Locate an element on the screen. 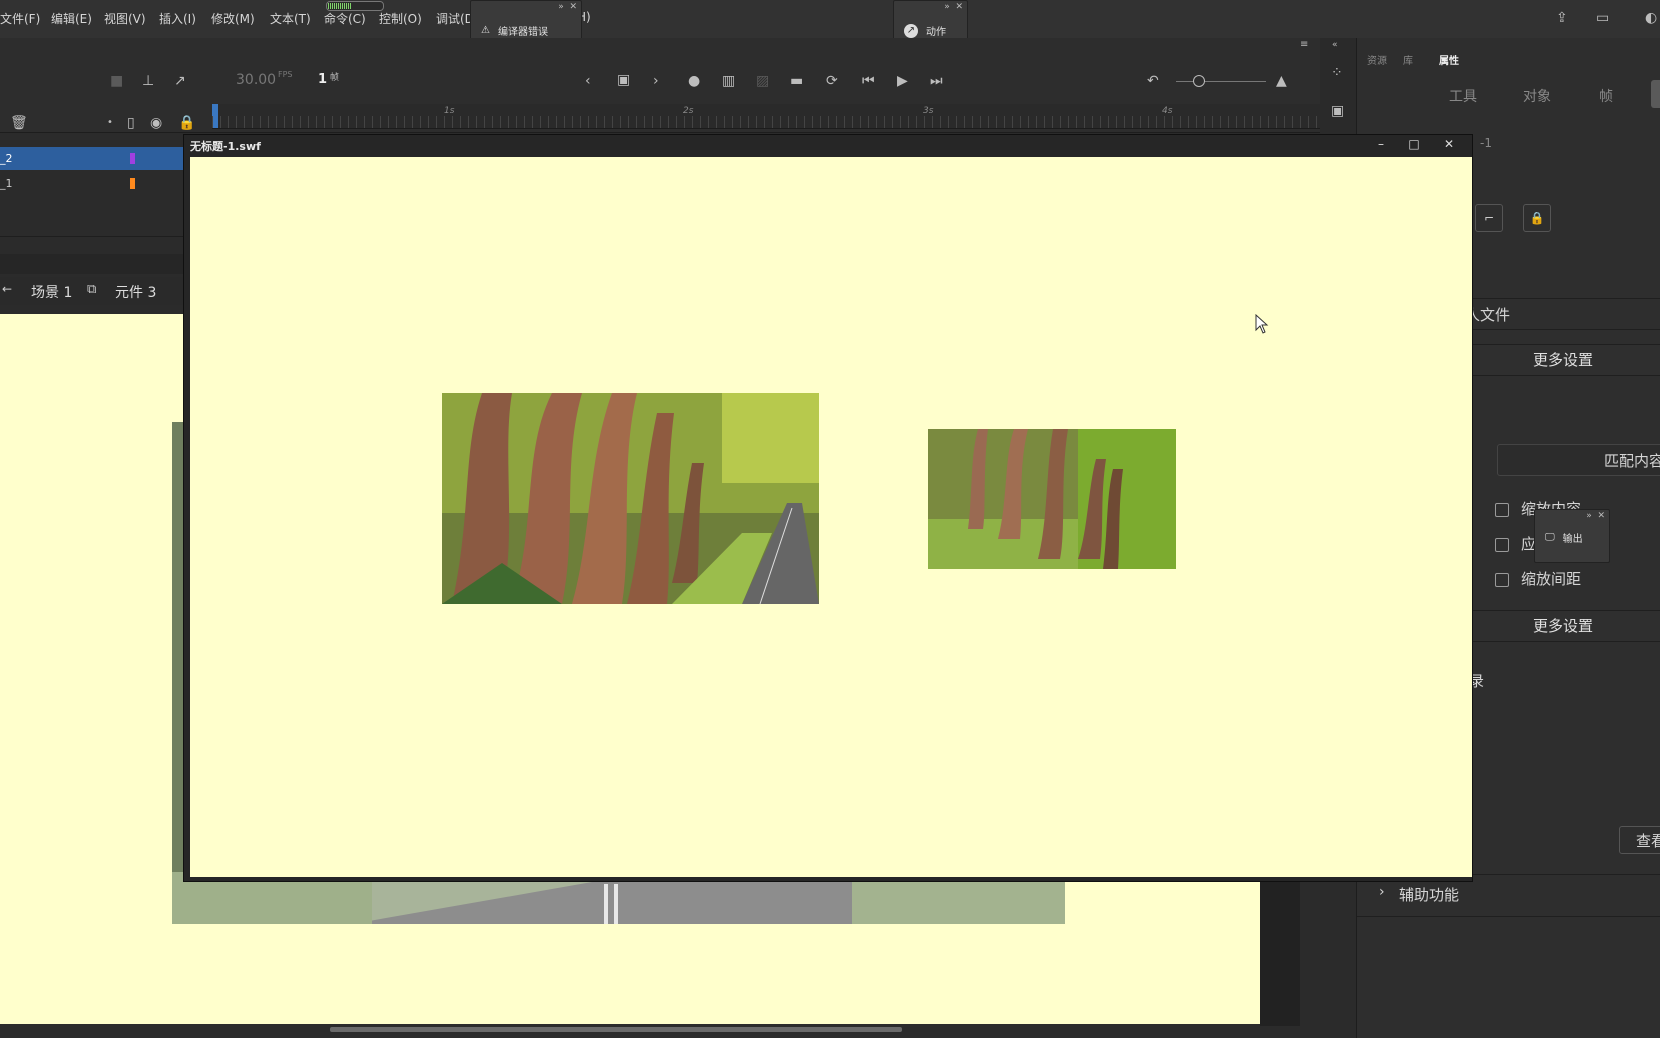  match-contents-button: 匹配内容 is located at coordinates (1578, 460).